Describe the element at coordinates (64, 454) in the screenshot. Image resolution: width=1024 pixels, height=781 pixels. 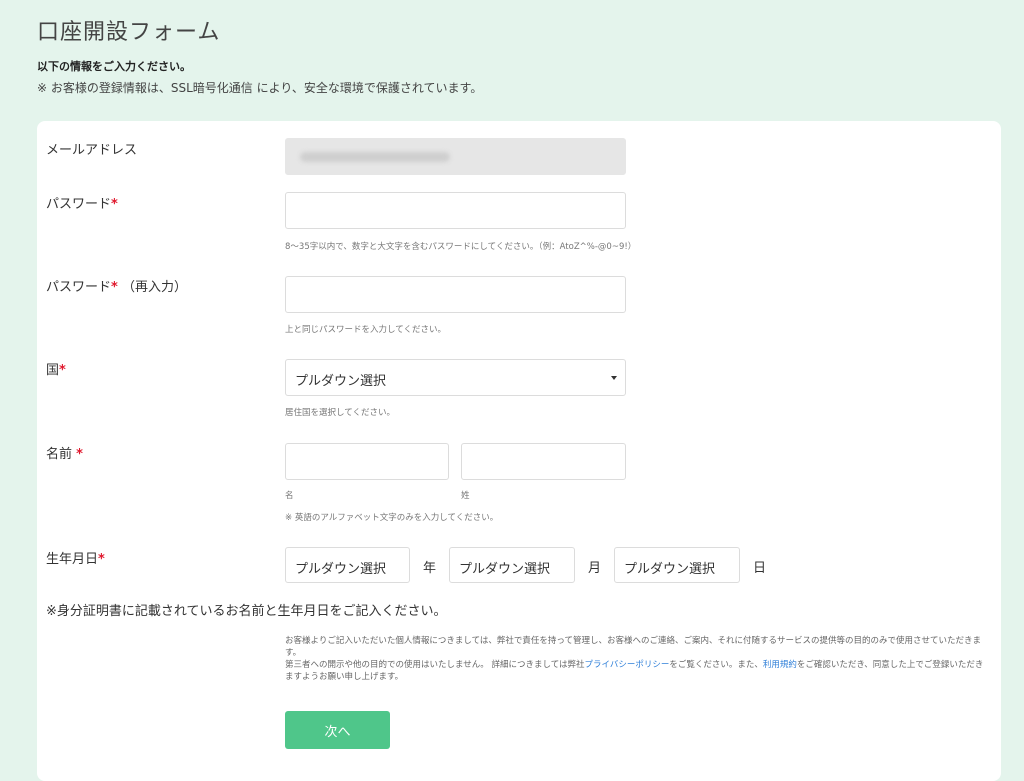
I see `name-label: 名前 *` at that location.